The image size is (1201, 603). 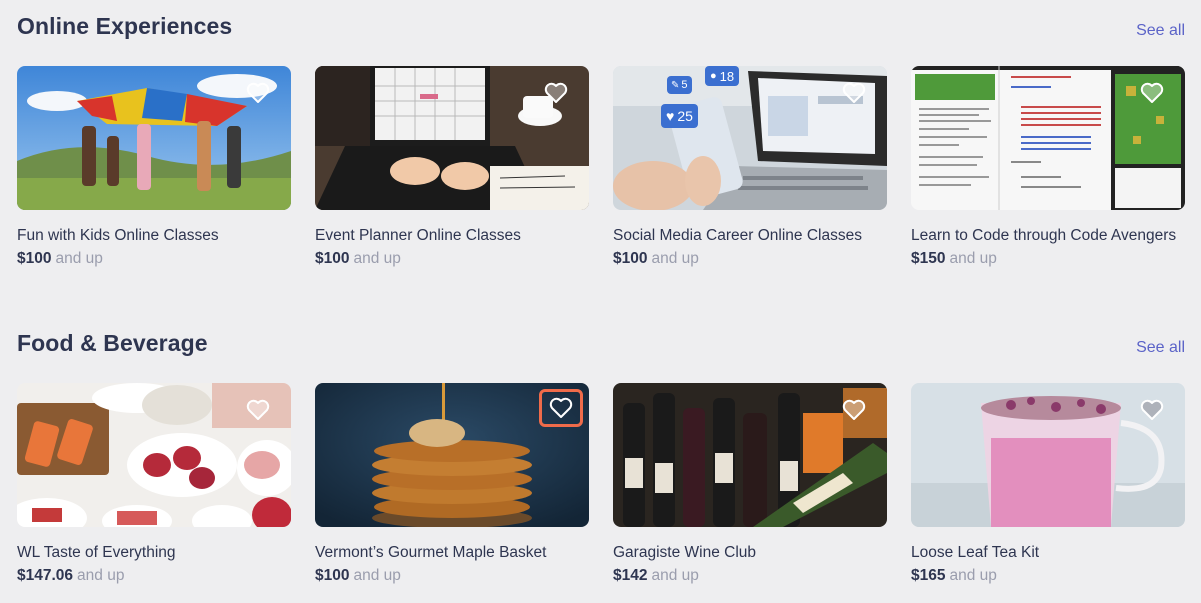 What do you see at coordinates (1048, 236) in the screenshot?
I see `product-title: Learn to Code through Code Avengers` at bounding box center [1048, 236].